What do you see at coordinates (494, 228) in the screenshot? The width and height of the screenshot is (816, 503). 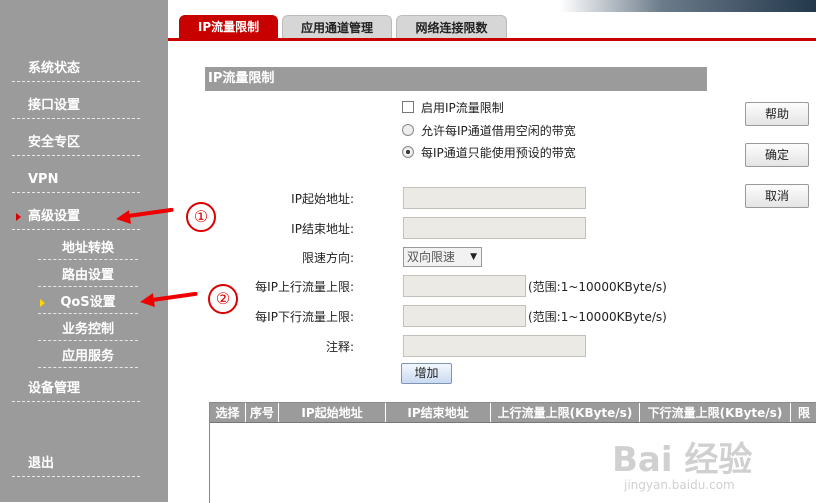 I see `end-ip-input` at bounding box center [494, 228].